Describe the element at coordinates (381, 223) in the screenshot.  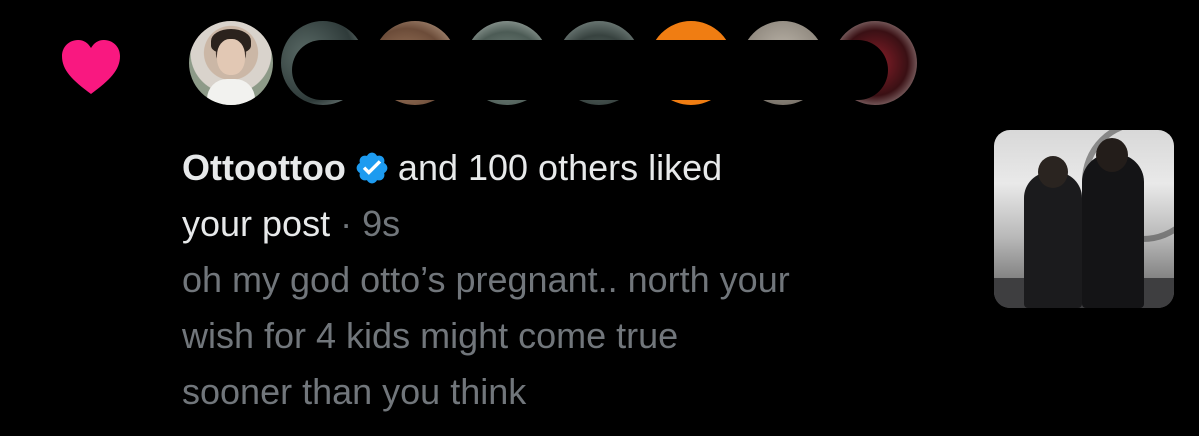
I see `timestamp: 9s` at that location.